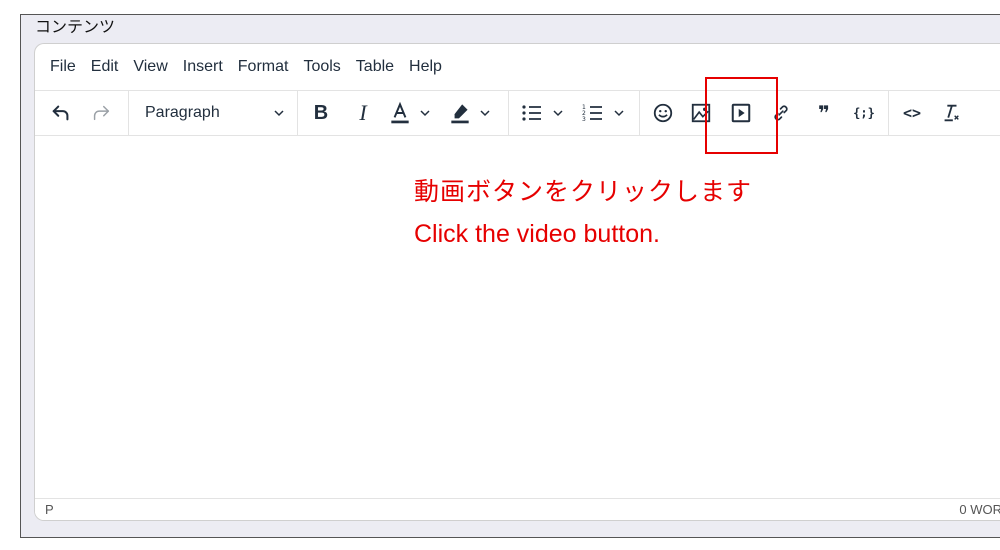 This screenshot has width=1000, height=550. What do you see at coordinates (425, 67) in the screenshot?
I see `menu-help: Help` at bounding box center [425, 67].